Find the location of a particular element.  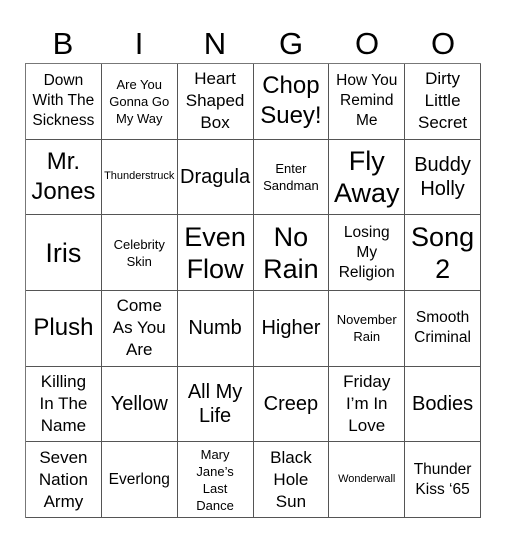

cell-text: How You Remind Me is located at coordinates (367, 101).